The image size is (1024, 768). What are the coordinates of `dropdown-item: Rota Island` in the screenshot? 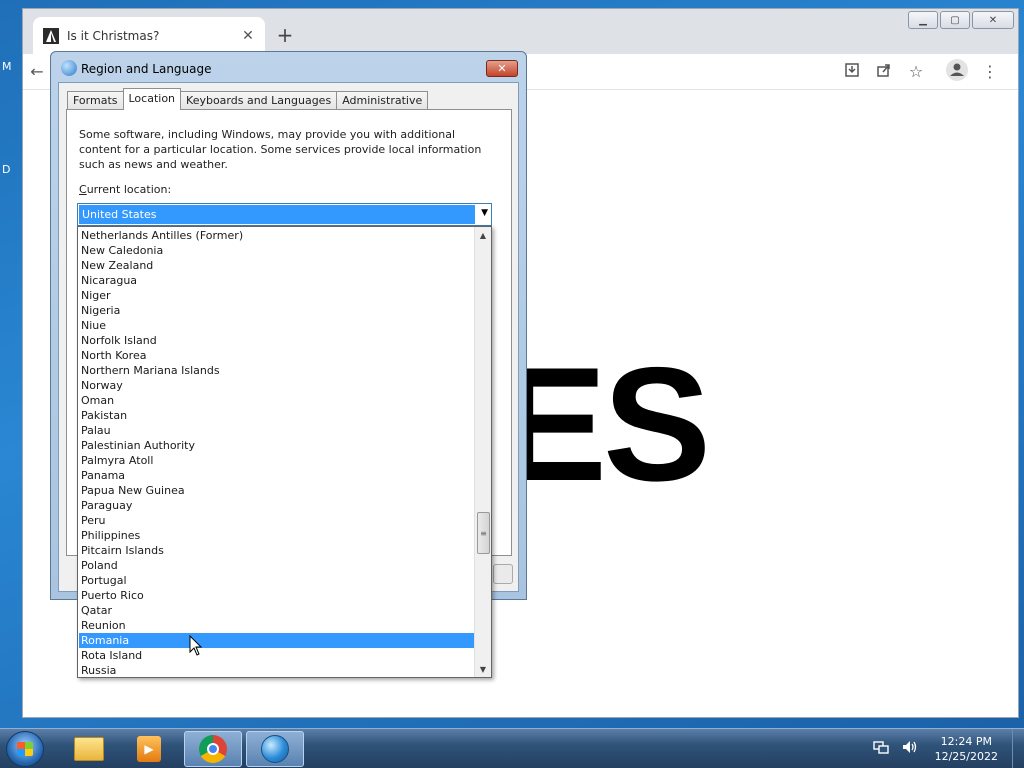 It's located at (277, 655).